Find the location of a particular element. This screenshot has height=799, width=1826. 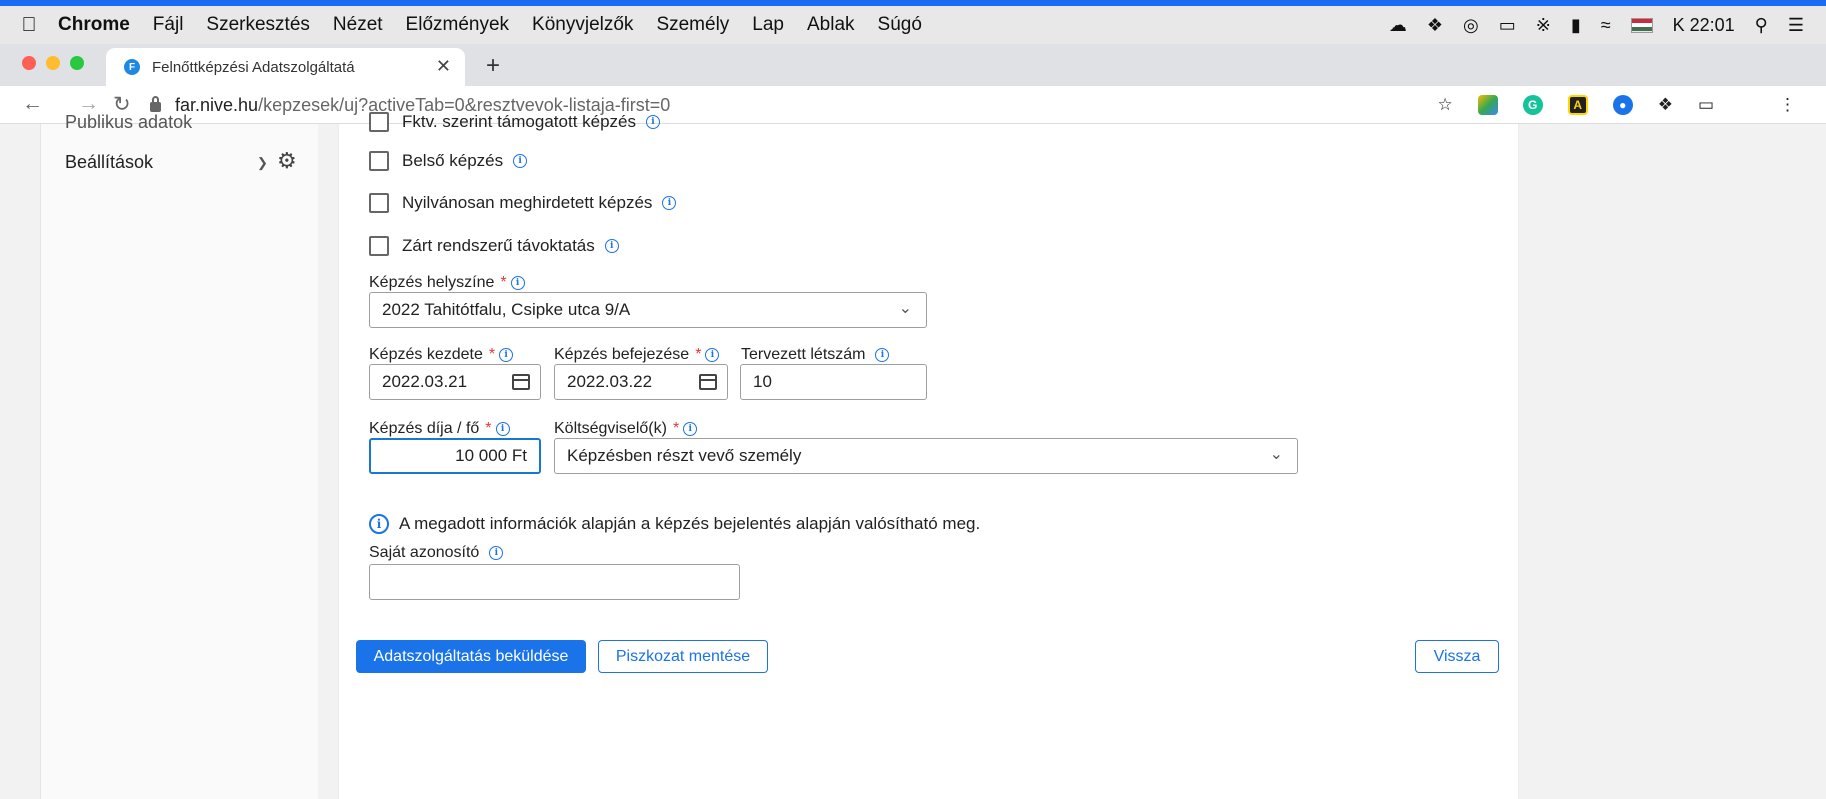

menu-app-chrome: Chrome is located at coordinates (94, 25).